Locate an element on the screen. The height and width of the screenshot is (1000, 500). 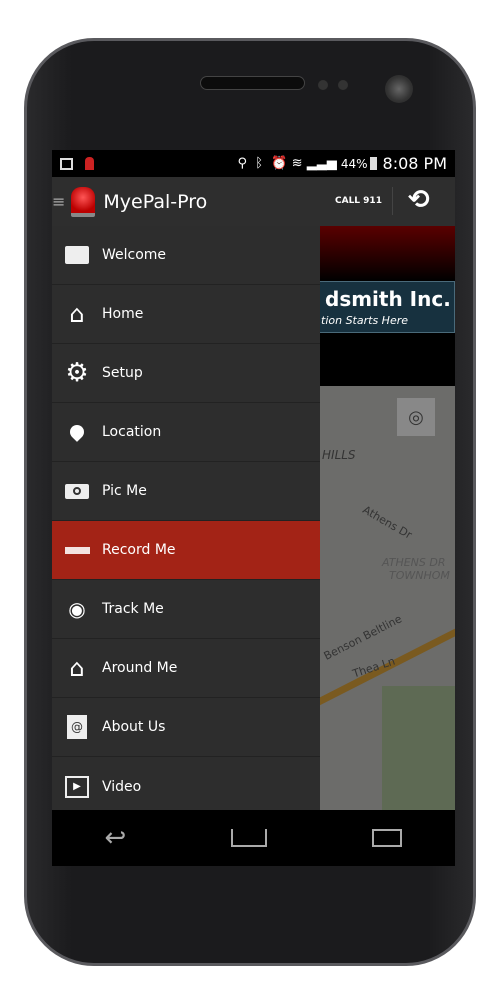
address-book-icon: @ is located at coordinates (77, 727).